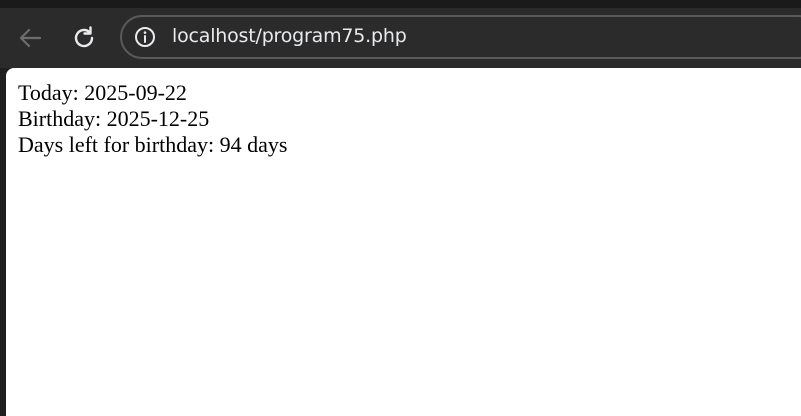 The width and height of the screenshot is (801, 416). I want to click on browser-toolbar: localhost/program75.php, so click(400, 38).